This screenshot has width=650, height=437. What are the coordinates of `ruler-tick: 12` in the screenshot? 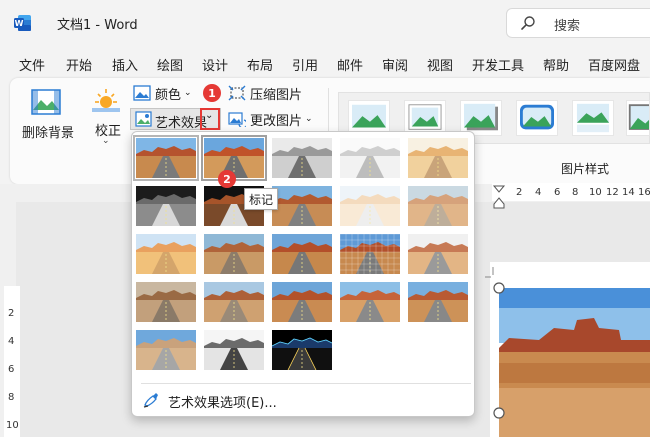 It's located at (612, 192).